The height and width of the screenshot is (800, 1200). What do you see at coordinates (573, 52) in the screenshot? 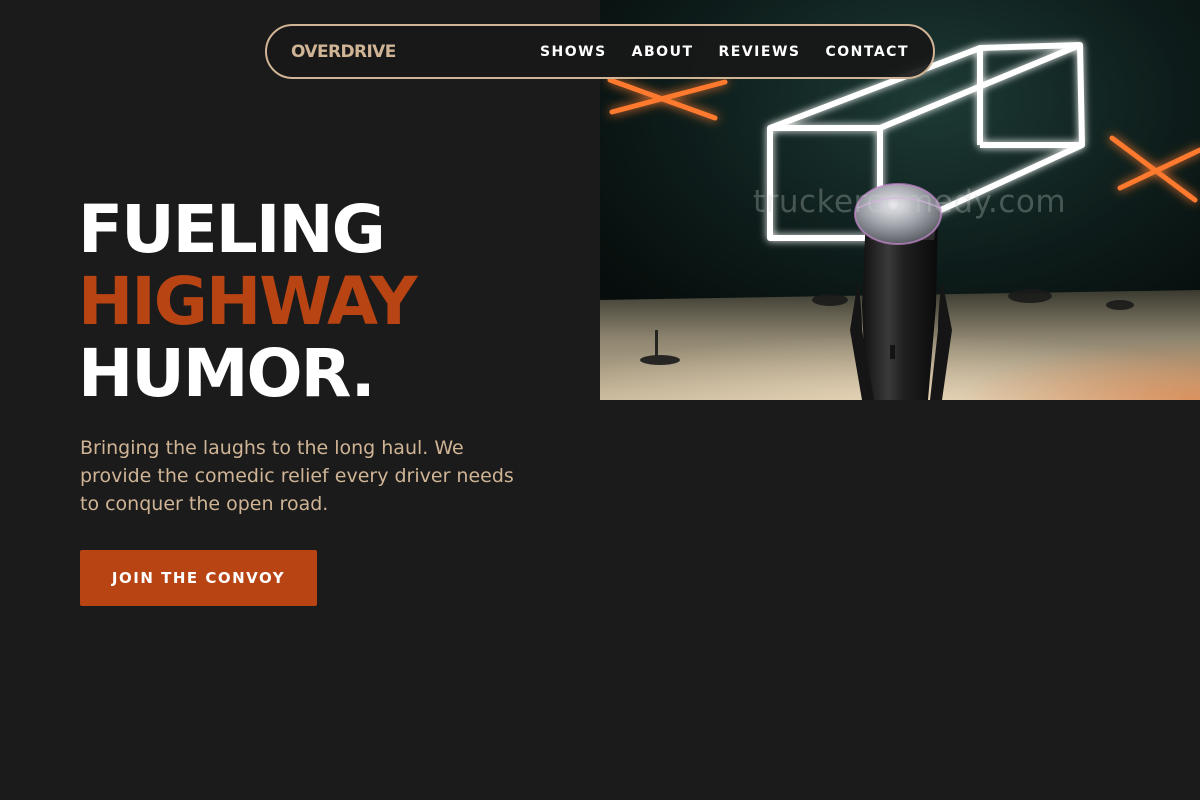
I see `nav-link-shows: SHOWS` at bounding box center [573, 52].